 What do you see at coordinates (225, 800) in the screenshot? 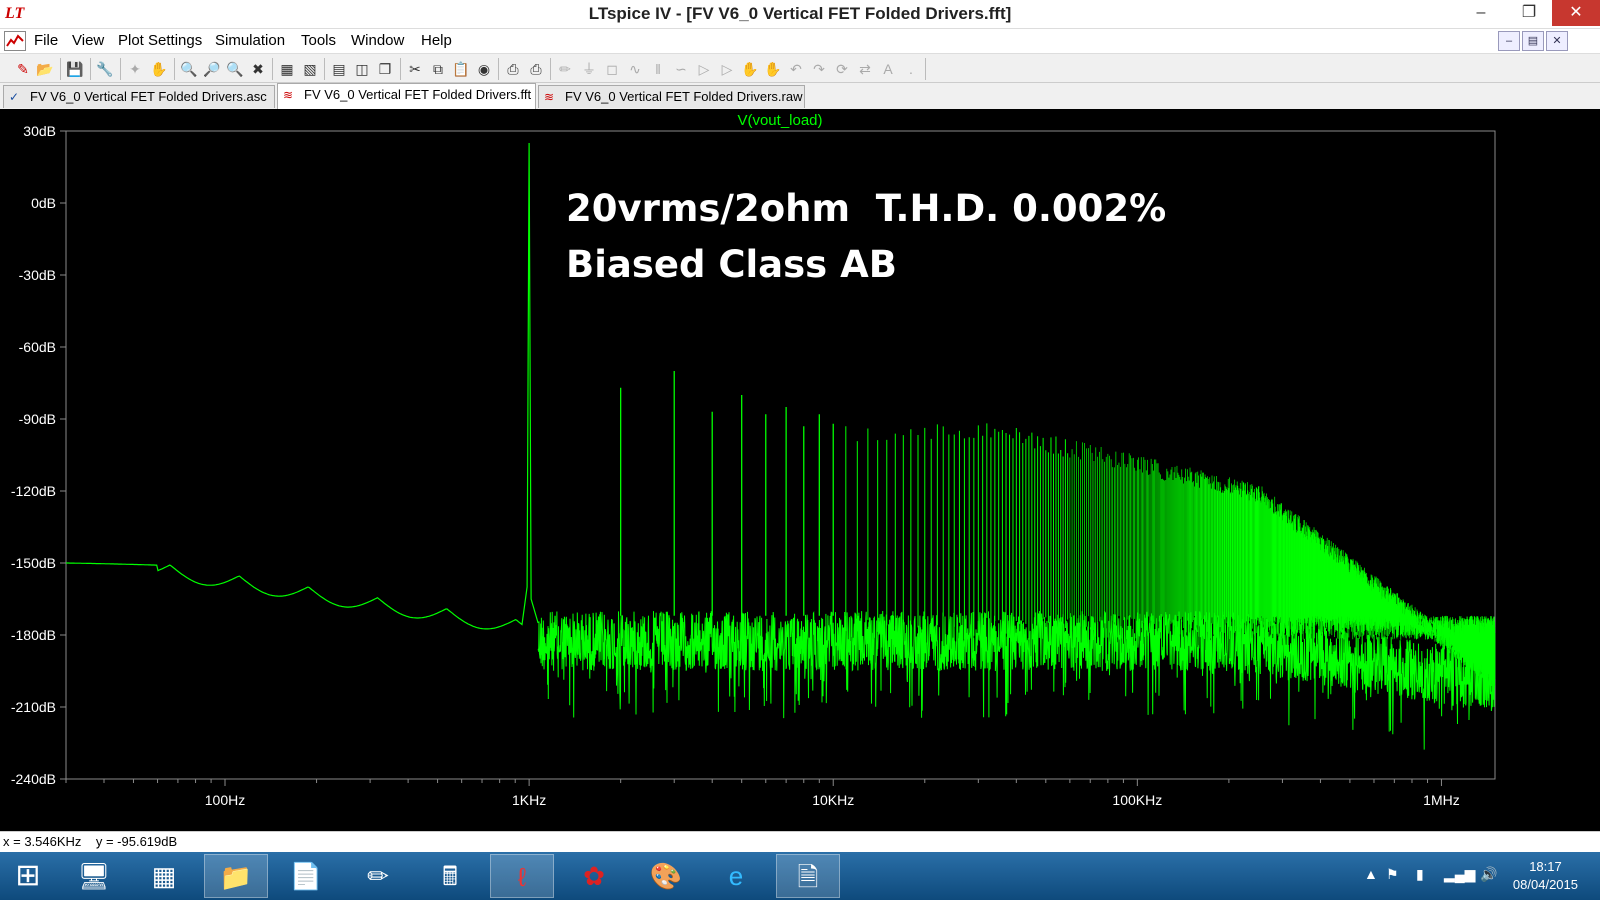
I see `x-tick-label: 100Hz` at bounding box center [225, 800].